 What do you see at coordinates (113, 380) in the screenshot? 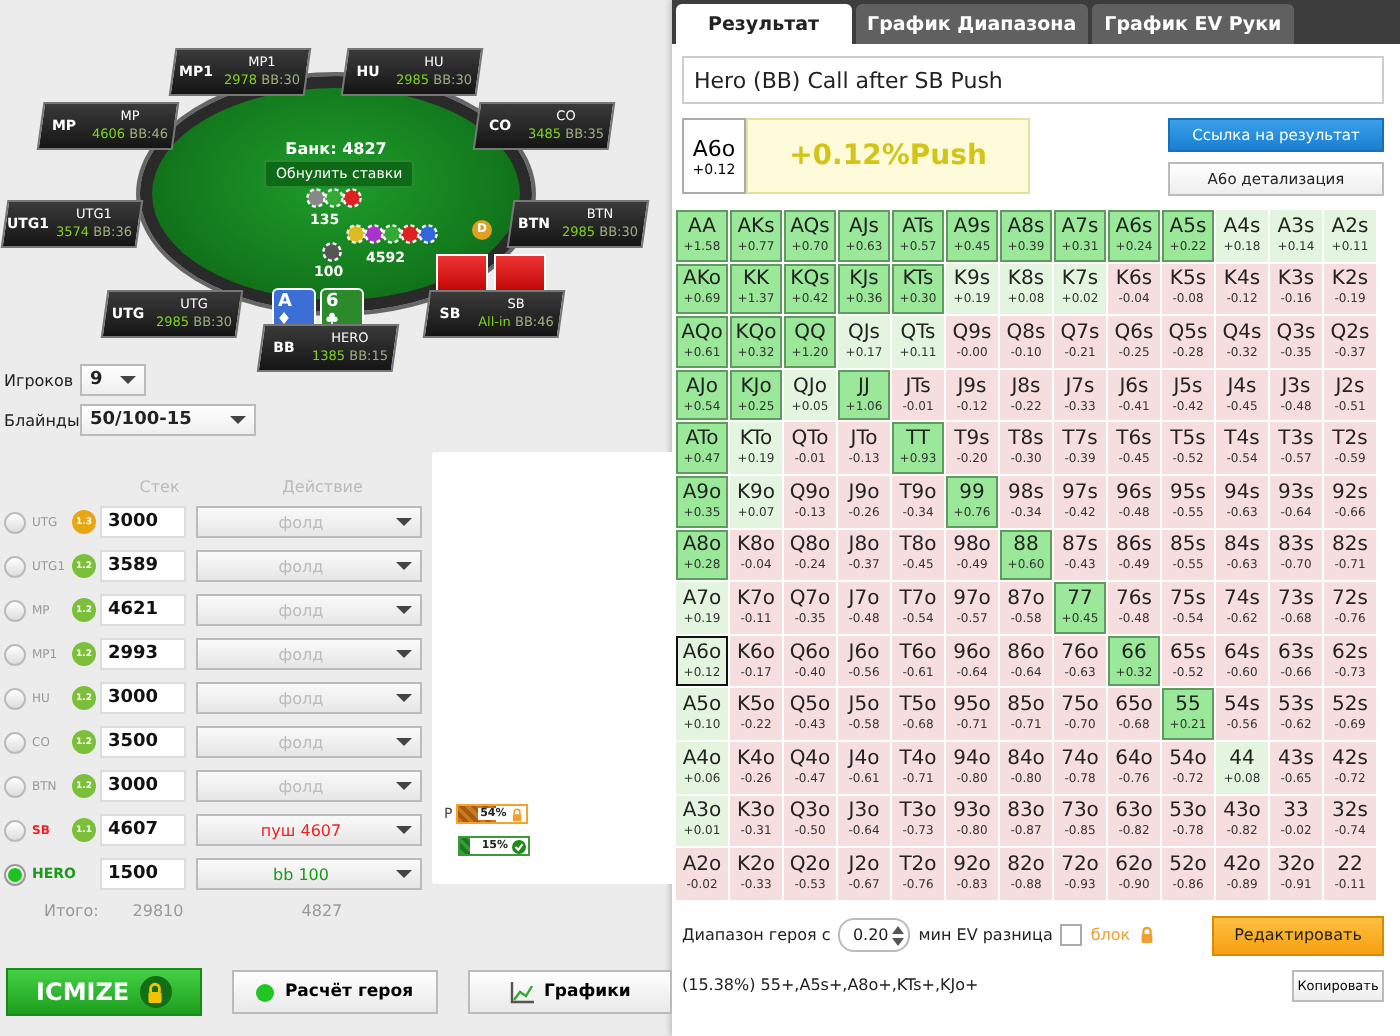
I see `players-dropdown: 9` at bounding box center [113, 380].